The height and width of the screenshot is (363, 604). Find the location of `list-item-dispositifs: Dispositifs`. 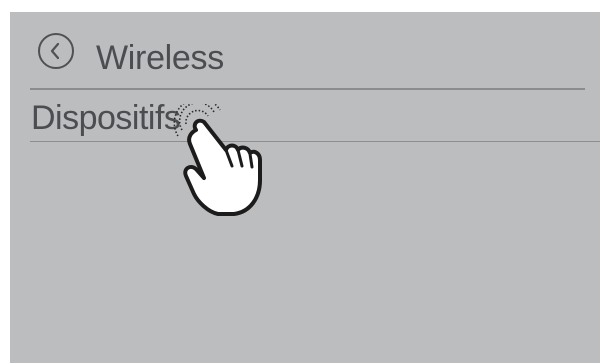

list-item-dispositifs: Dispositifs is located at coordinates (305, 116).